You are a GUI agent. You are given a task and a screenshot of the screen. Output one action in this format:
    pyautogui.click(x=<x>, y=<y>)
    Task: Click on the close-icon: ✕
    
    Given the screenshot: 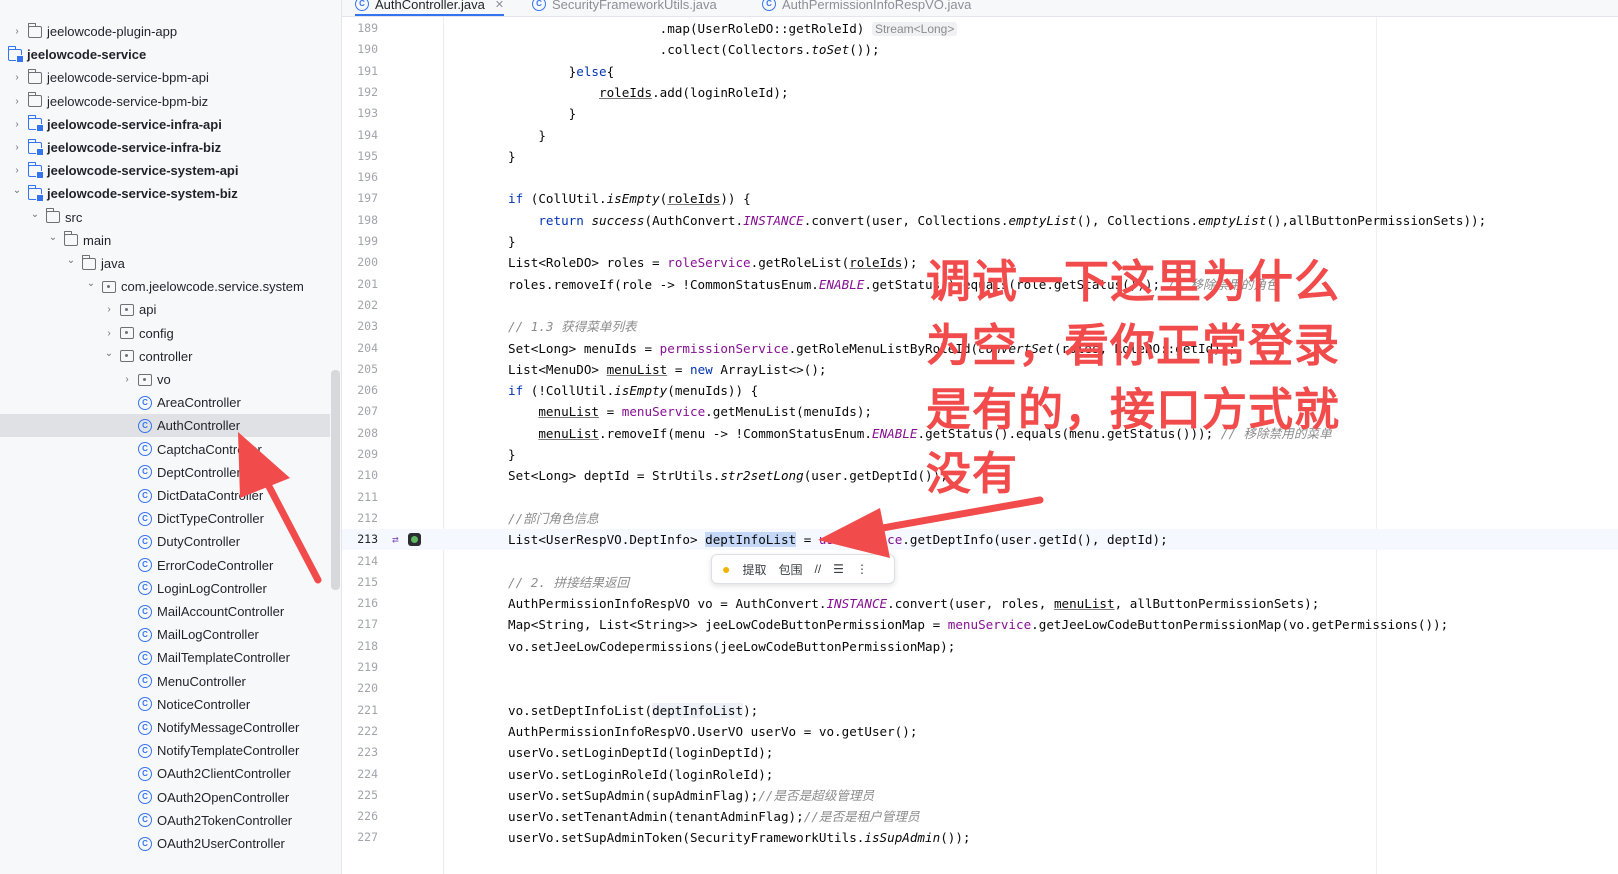 What is the action you would take?
    pyautogui.click(x=499, y=5)
    